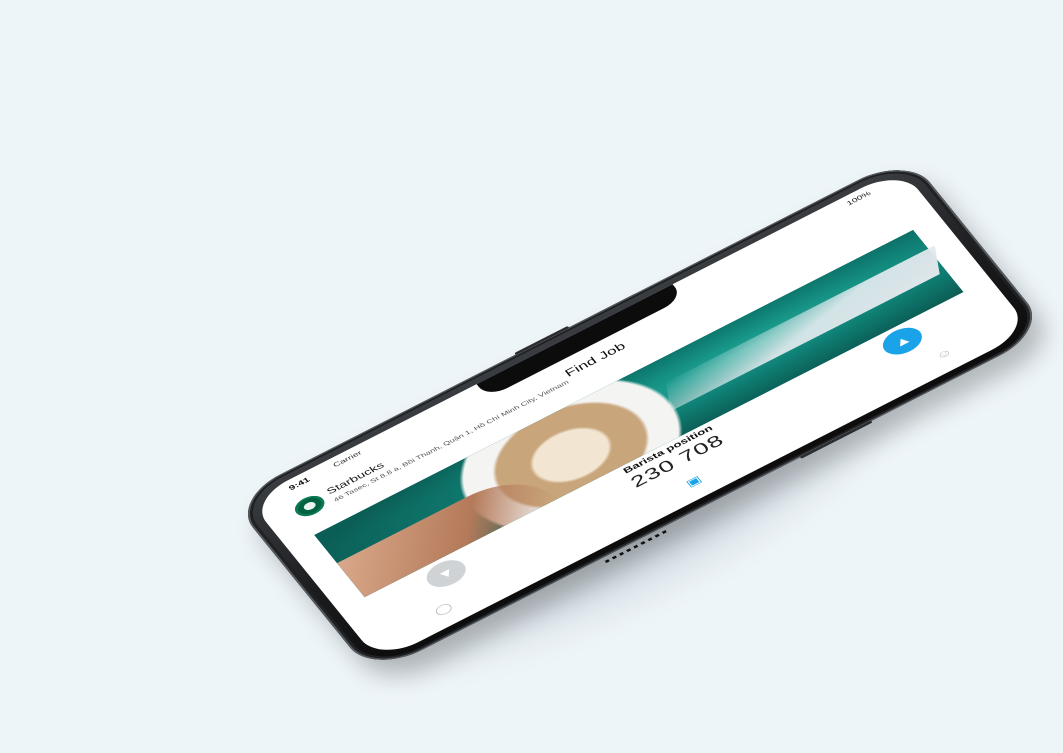 Image resolution: width=1063 pixels, height=753 pixels. I want to click on tab-profile: ☺, so click(944, 354).